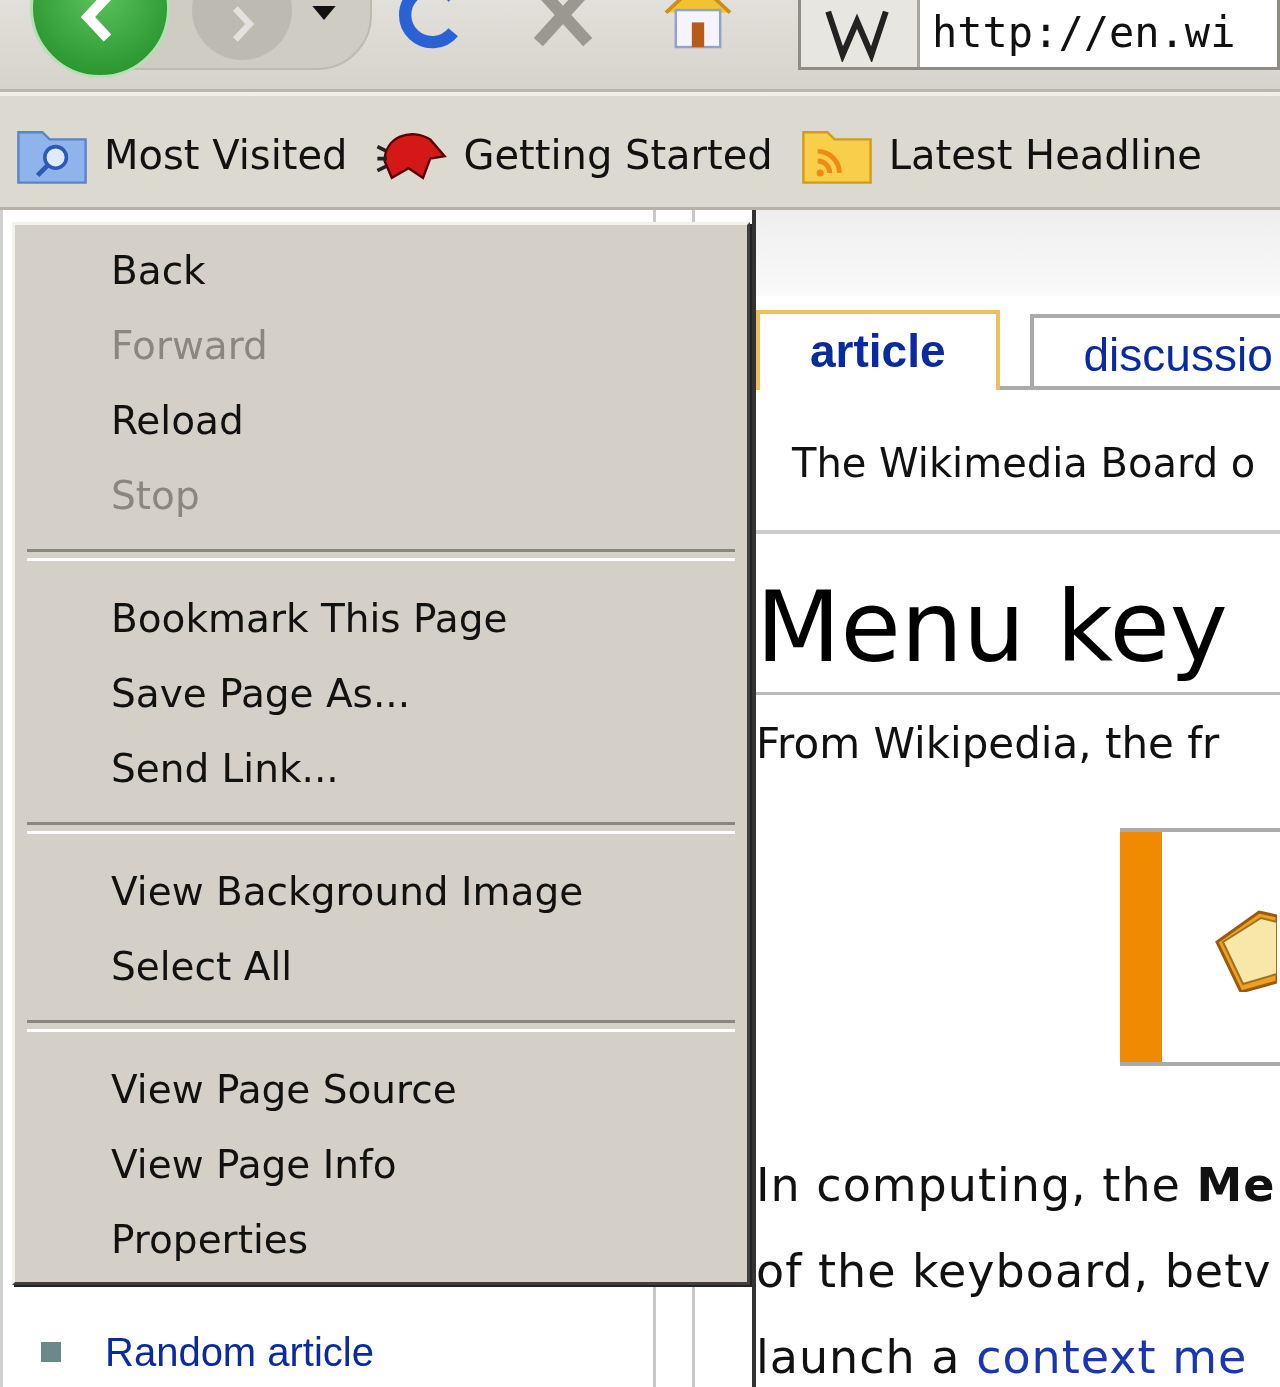  What do you see at coordinates (1016, 1184) in the screenshot?
I see `body-text: In computing, the Me` at bounding box center [1016, 1184].